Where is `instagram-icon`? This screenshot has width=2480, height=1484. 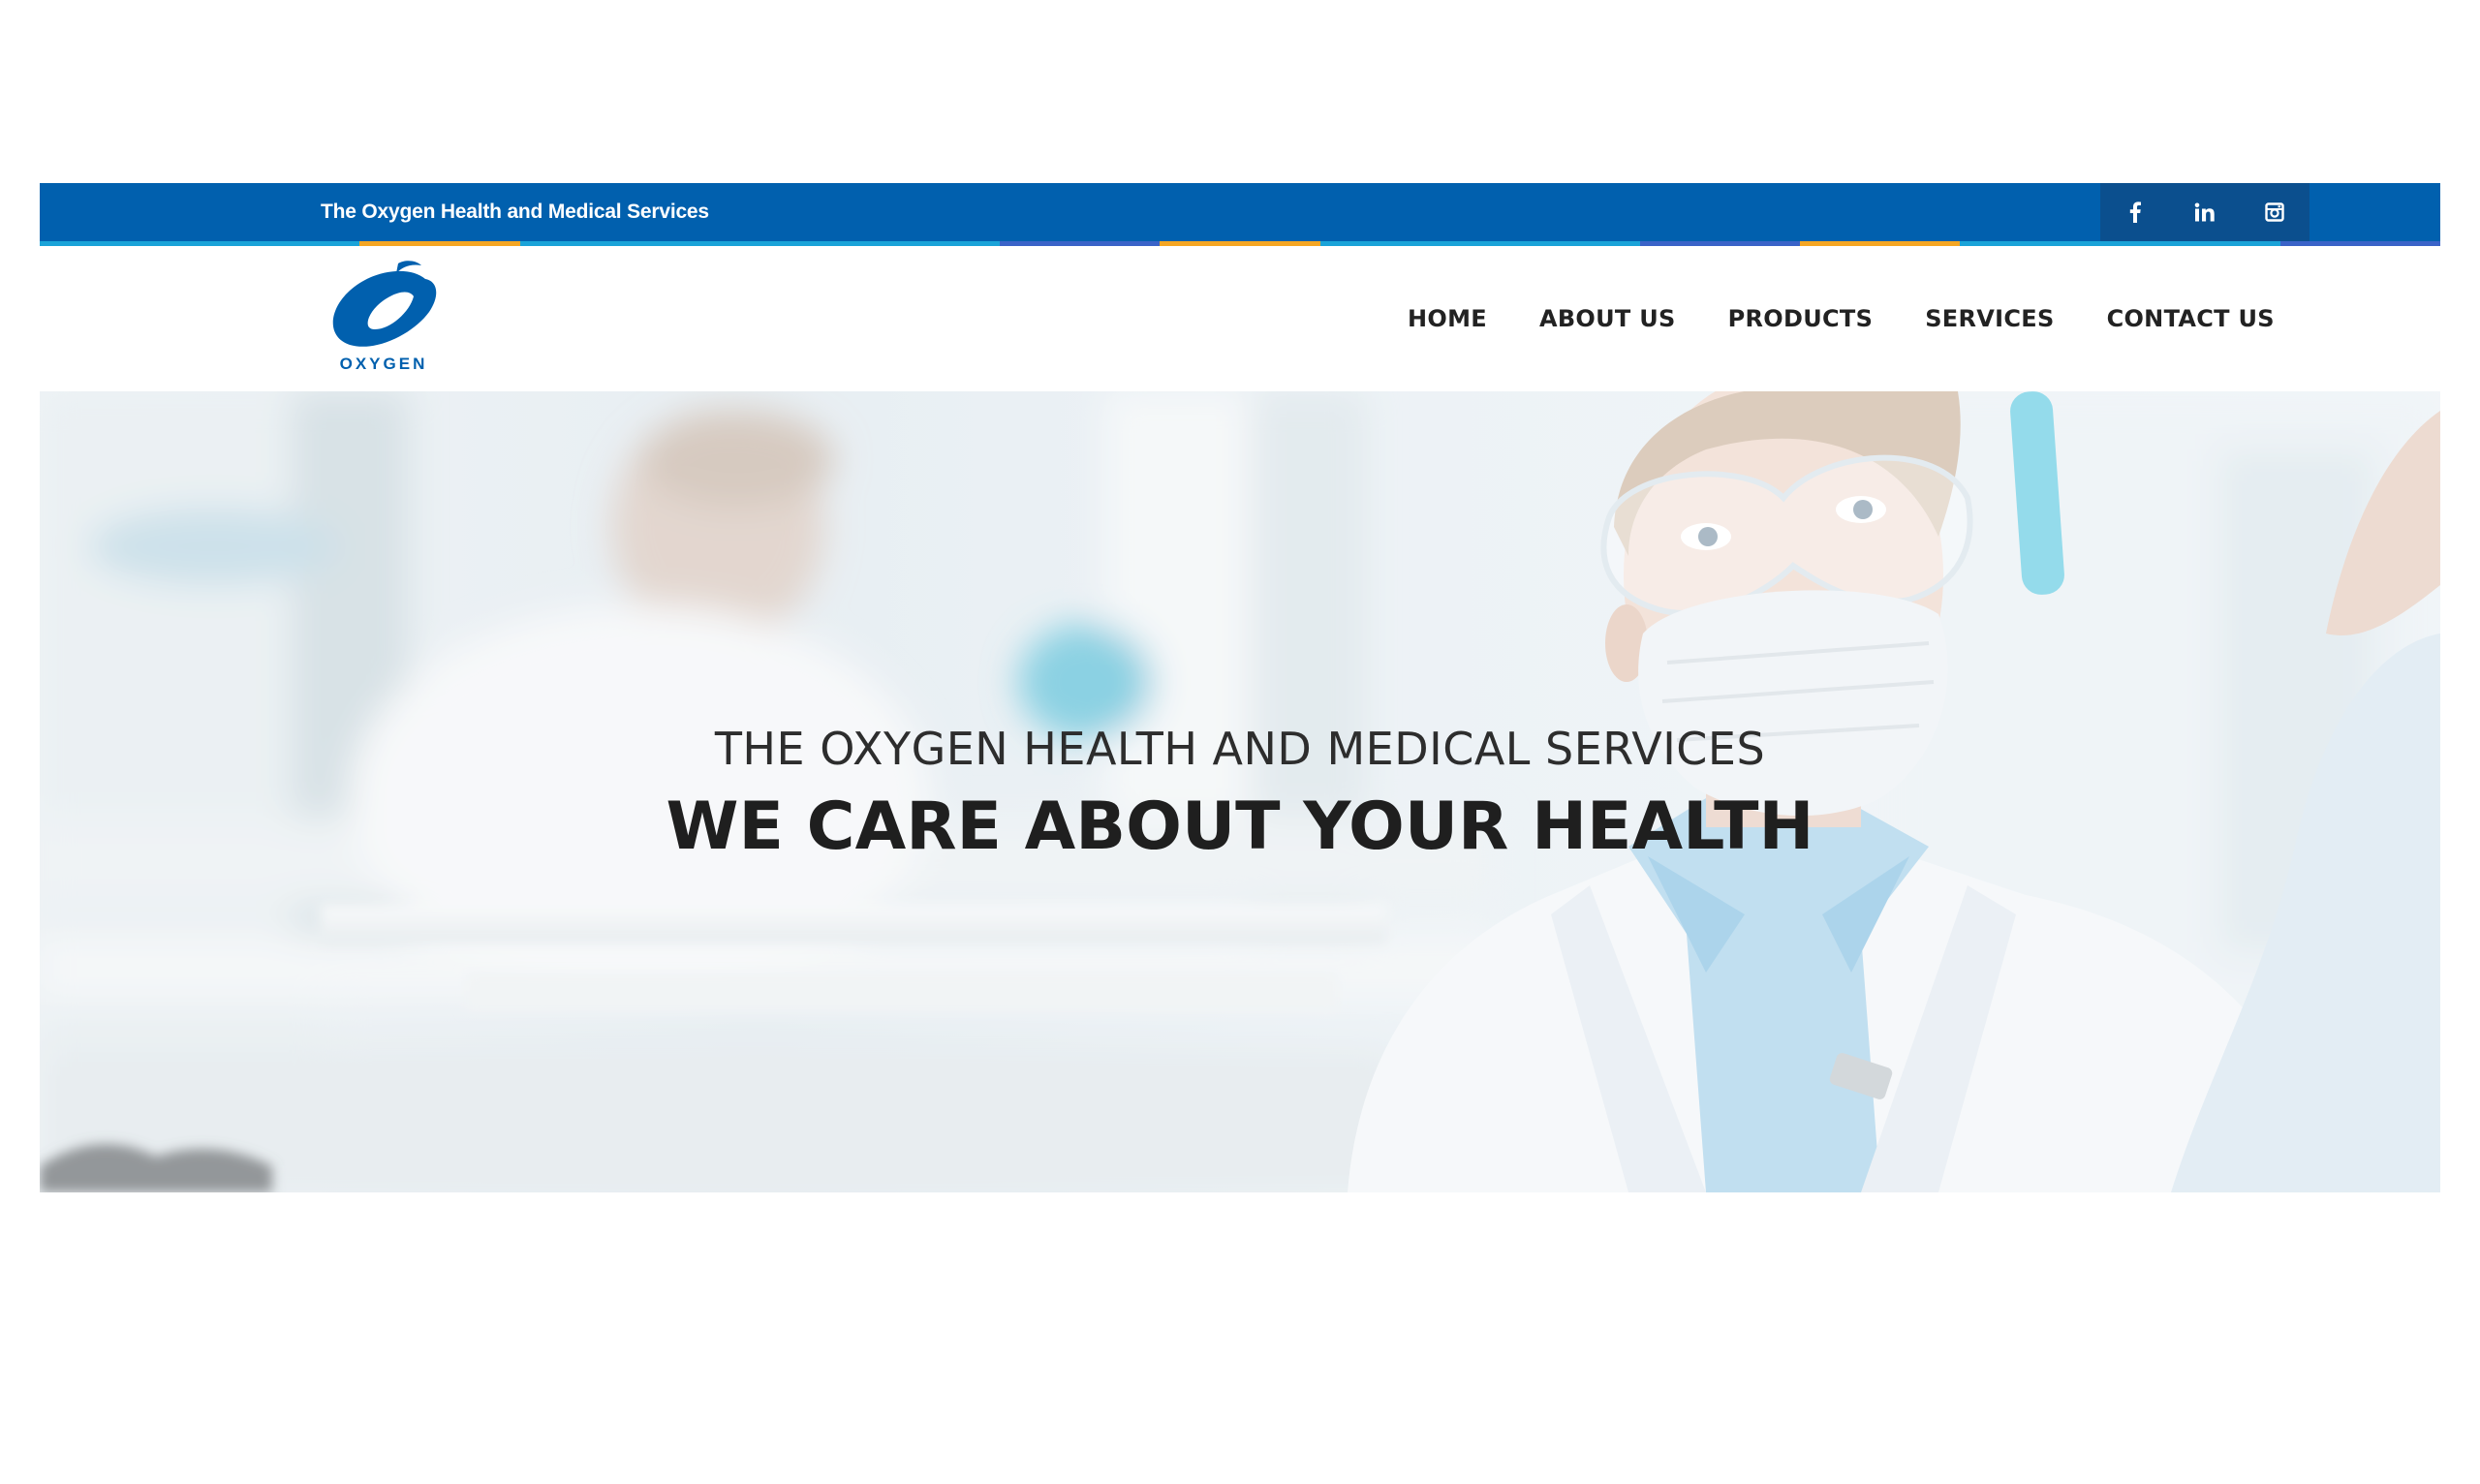
instagram-icon is located at coordinates (2274, 212).